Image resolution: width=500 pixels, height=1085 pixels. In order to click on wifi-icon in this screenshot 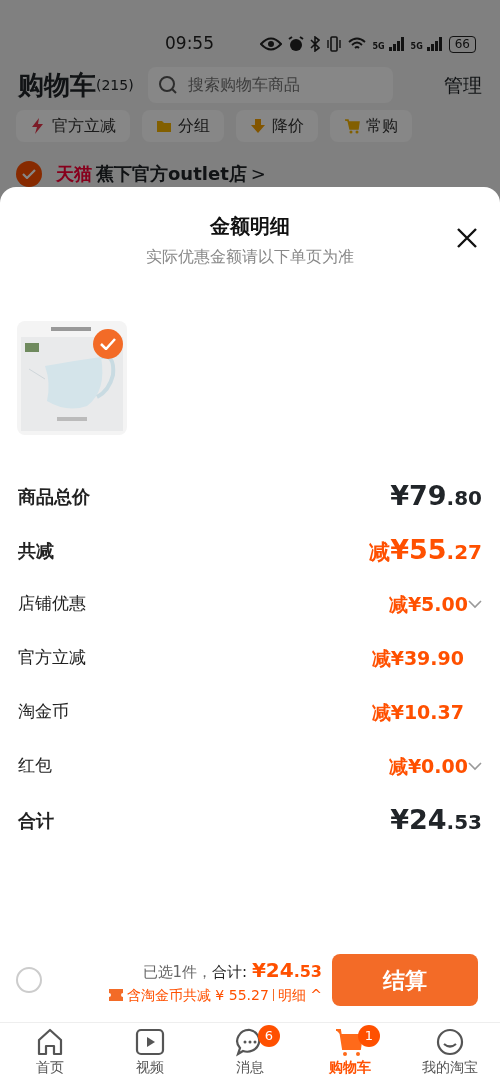, I will do `click(357, 44)`.